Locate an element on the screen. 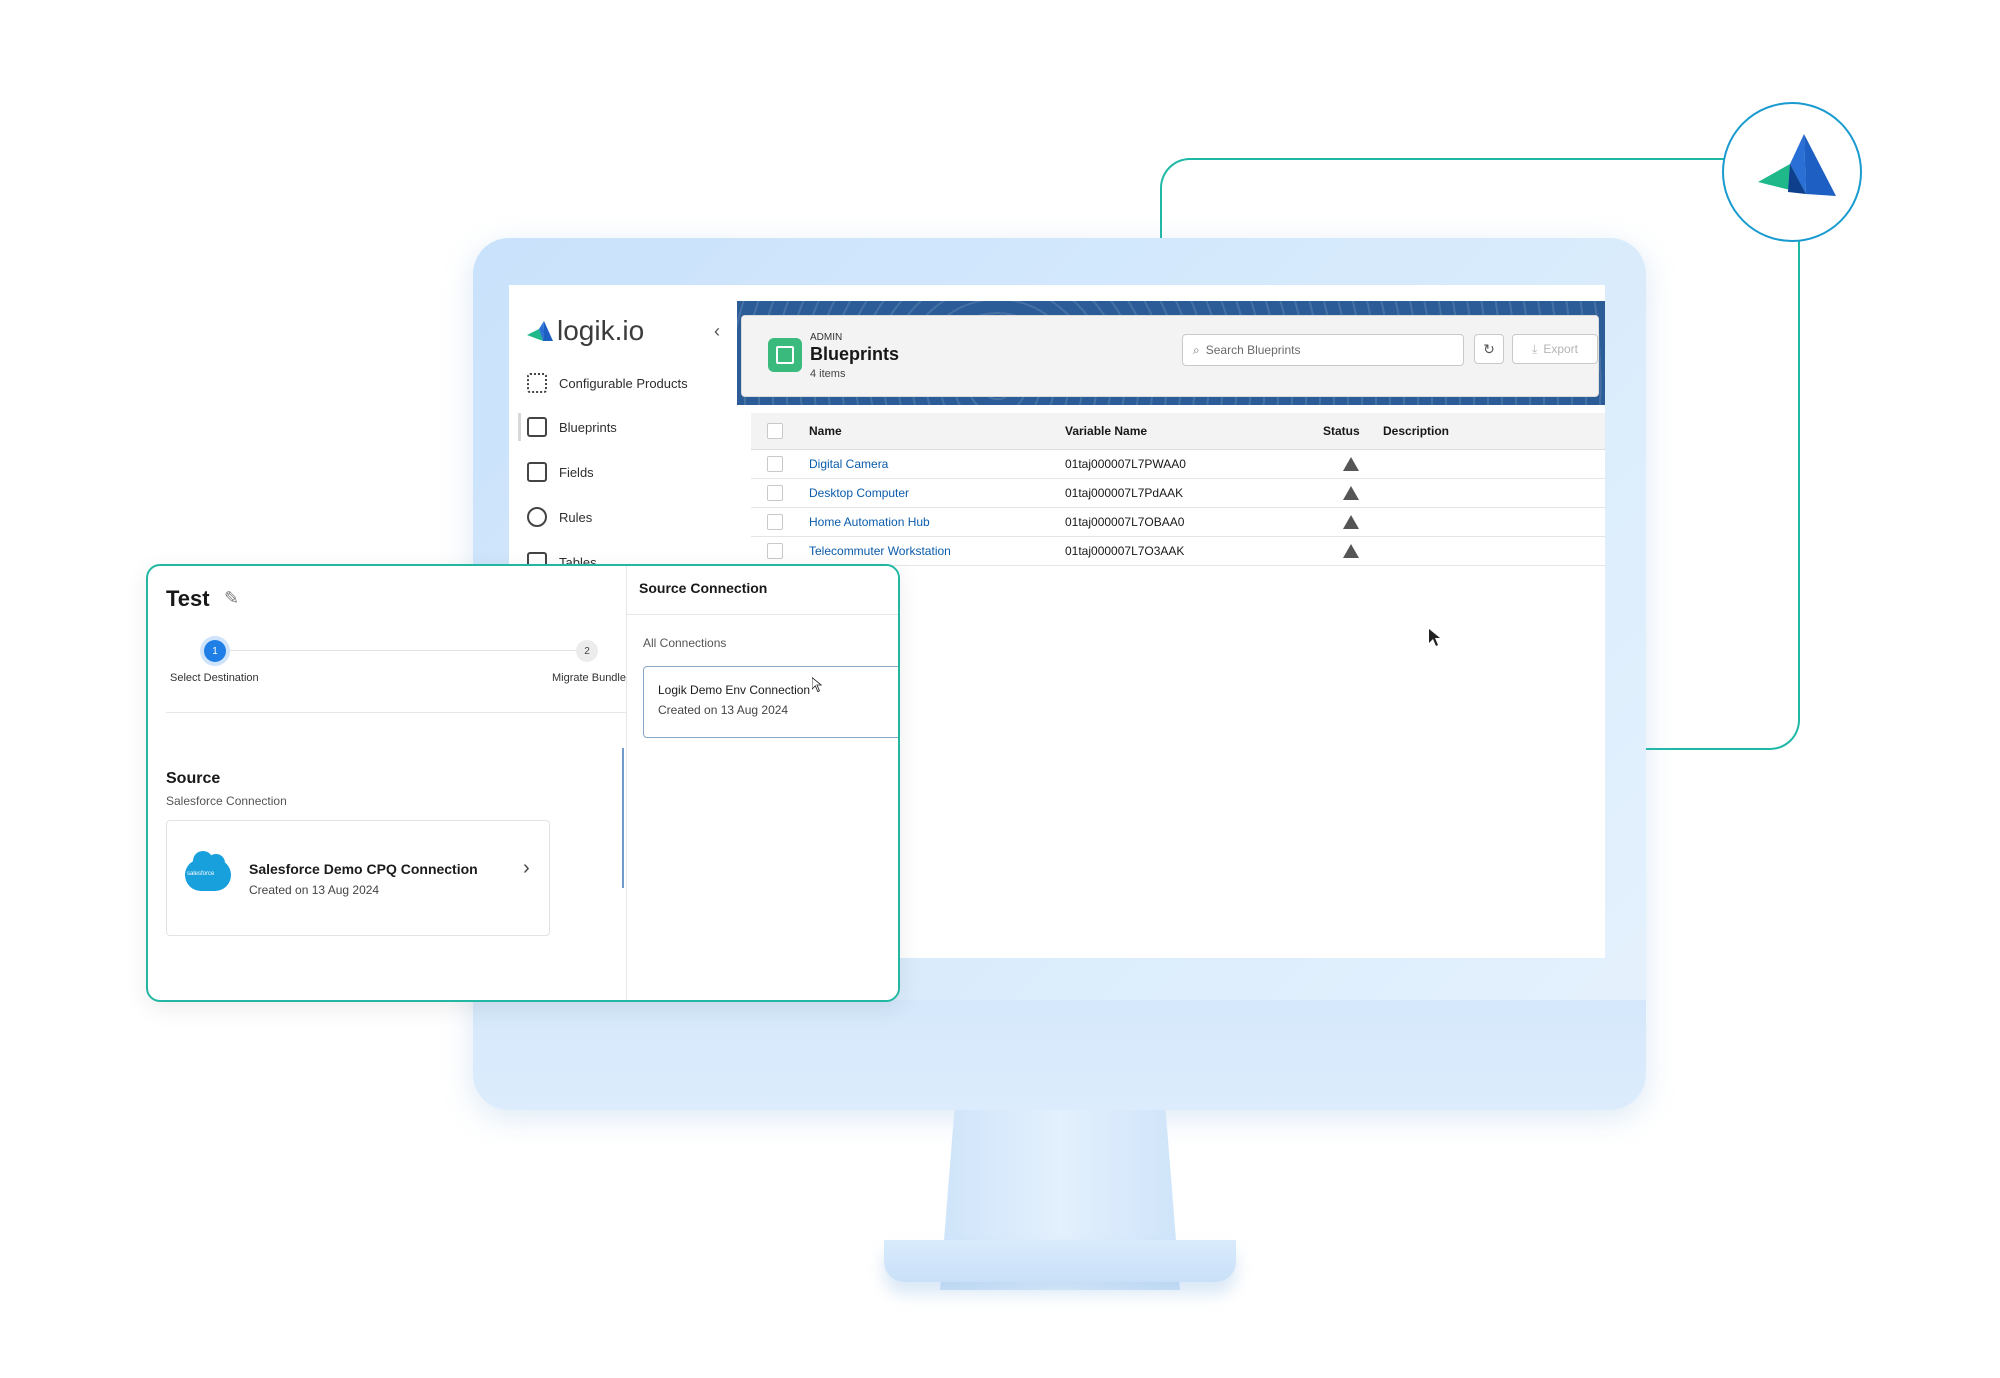 The height and width of the screenshot is (1378, 2000). sidebar-item-rules: Rules is located at coordinates (559, 517).